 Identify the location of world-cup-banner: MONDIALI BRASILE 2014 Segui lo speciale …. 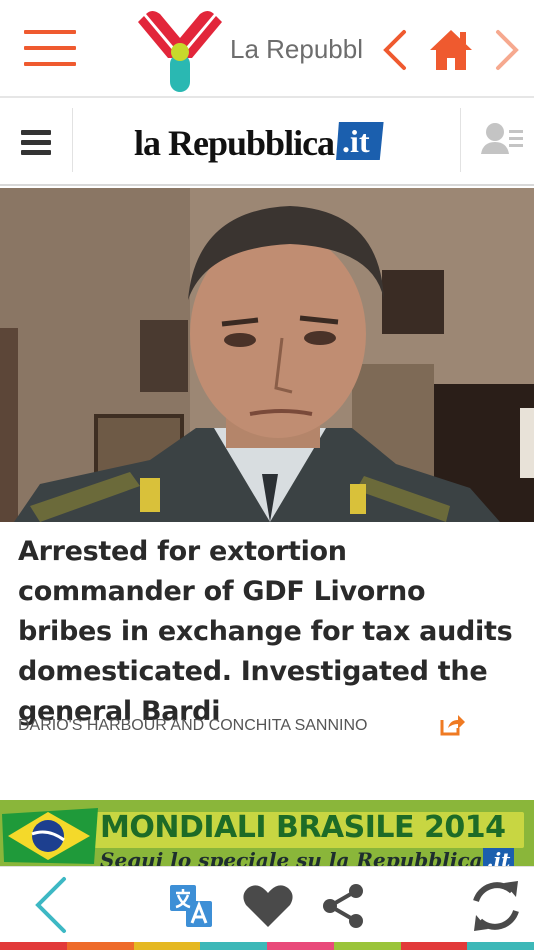
(267, 833).